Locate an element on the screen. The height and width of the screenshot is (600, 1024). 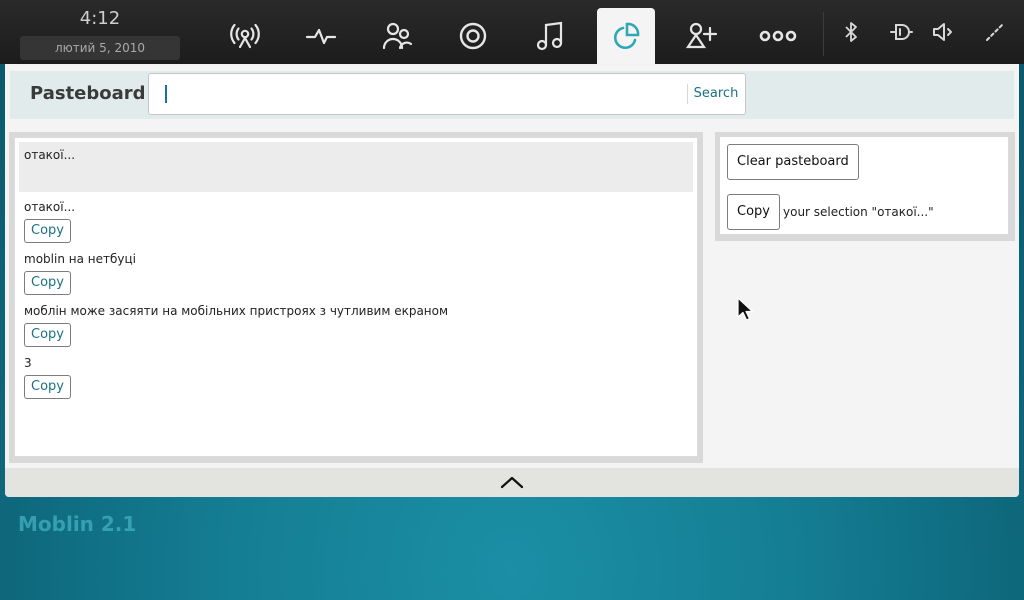
expand-button is located at coordinates (995, 32).